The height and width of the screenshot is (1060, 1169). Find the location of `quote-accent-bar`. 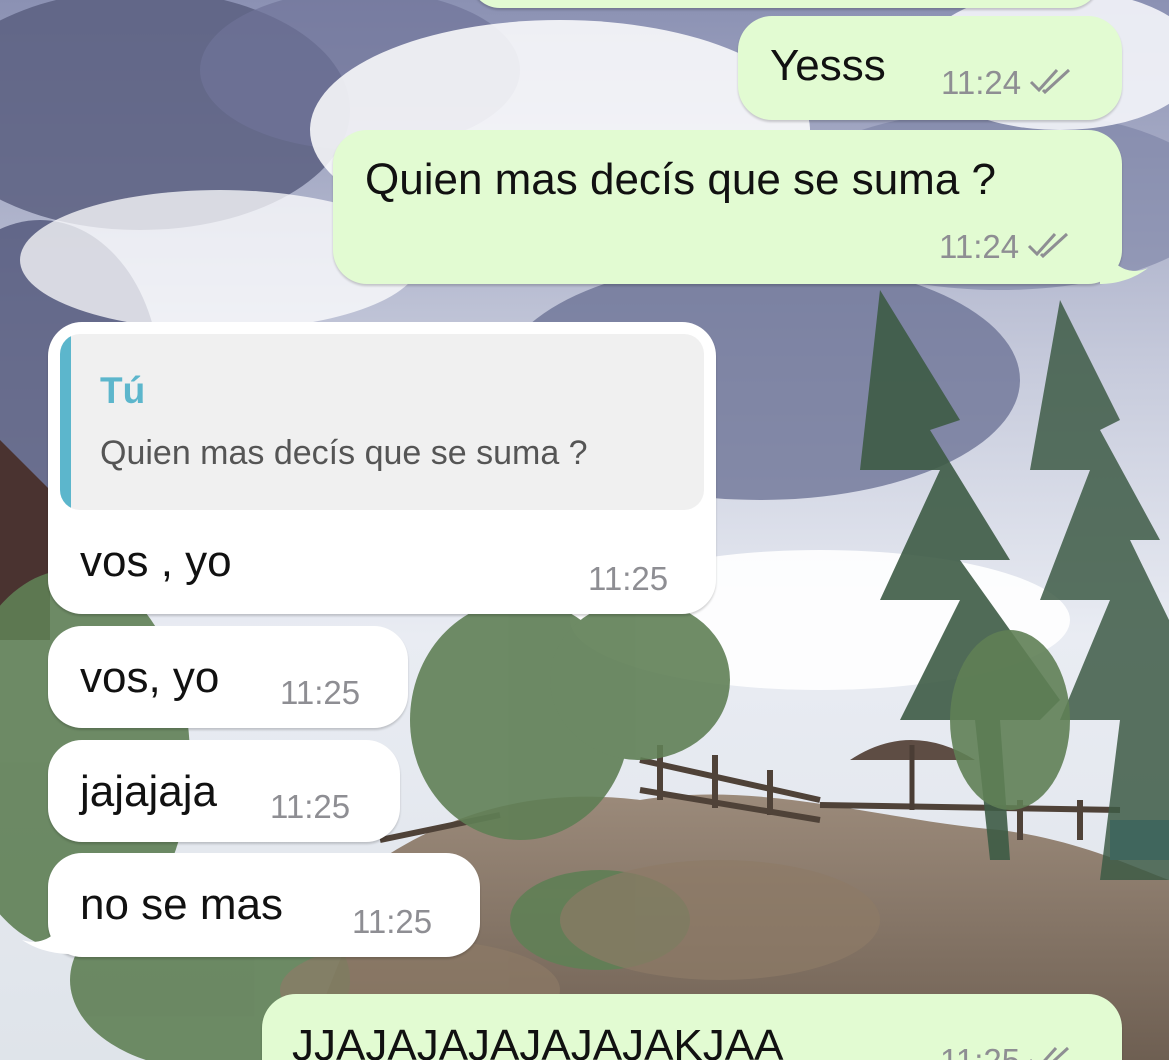

quote-accent-bar is located at coordinates (65, 422).